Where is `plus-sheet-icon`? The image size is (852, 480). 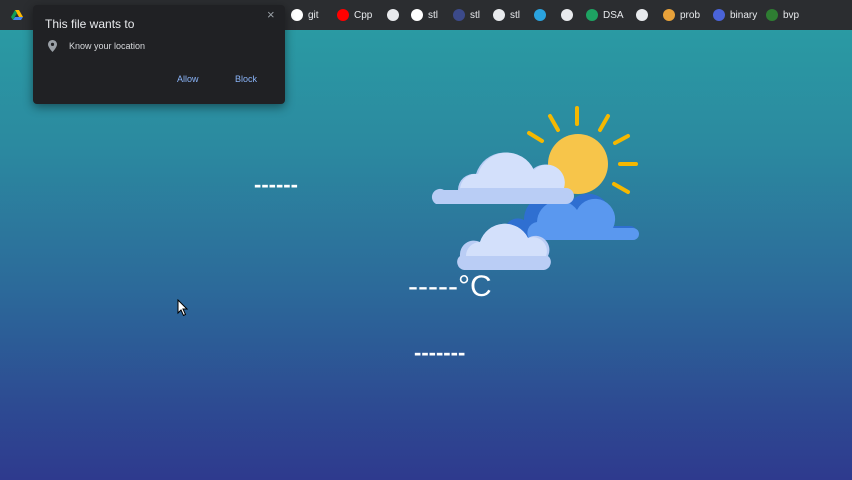 plus-sheet-icon is located at coordinates (592, 15).